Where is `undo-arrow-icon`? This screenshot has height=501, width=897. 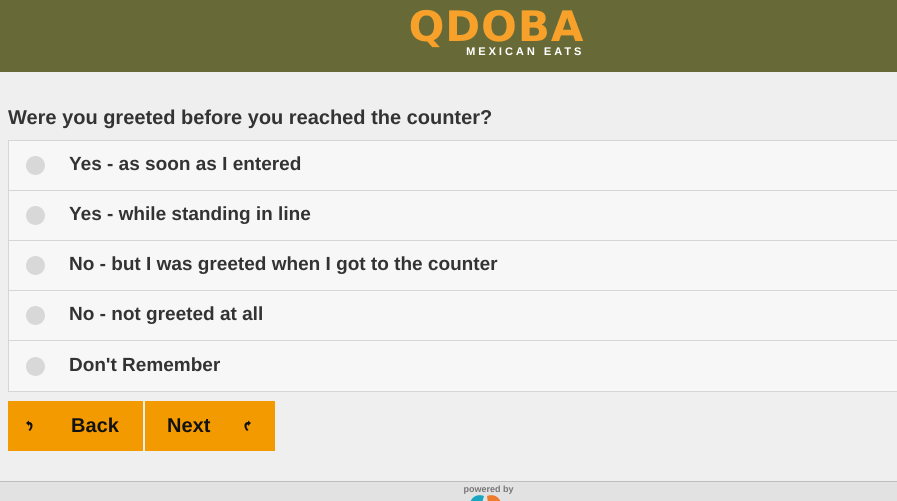 undo-arrow-icon is located at coordinates (29, 426).